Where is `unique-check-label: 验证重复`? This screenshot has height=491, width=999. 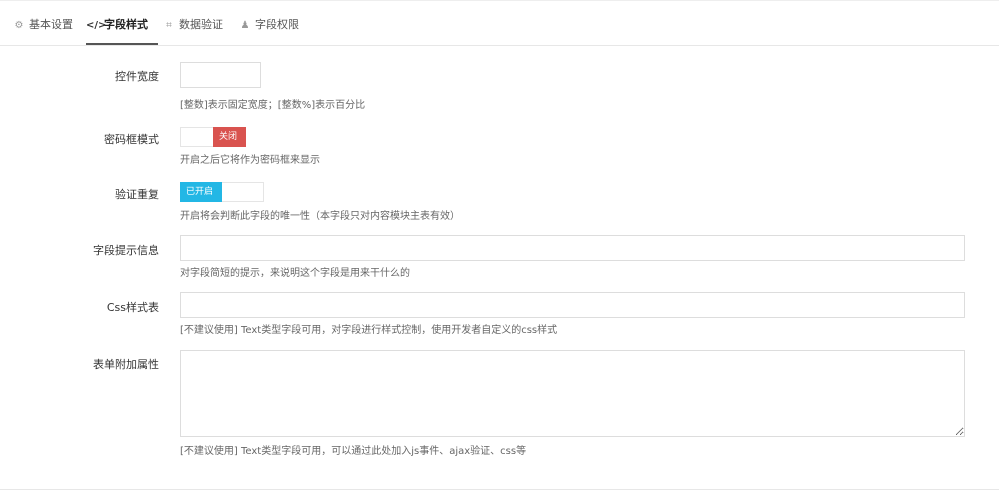 unique-check-label: 验证重复 is located at coordinates (137, 194).